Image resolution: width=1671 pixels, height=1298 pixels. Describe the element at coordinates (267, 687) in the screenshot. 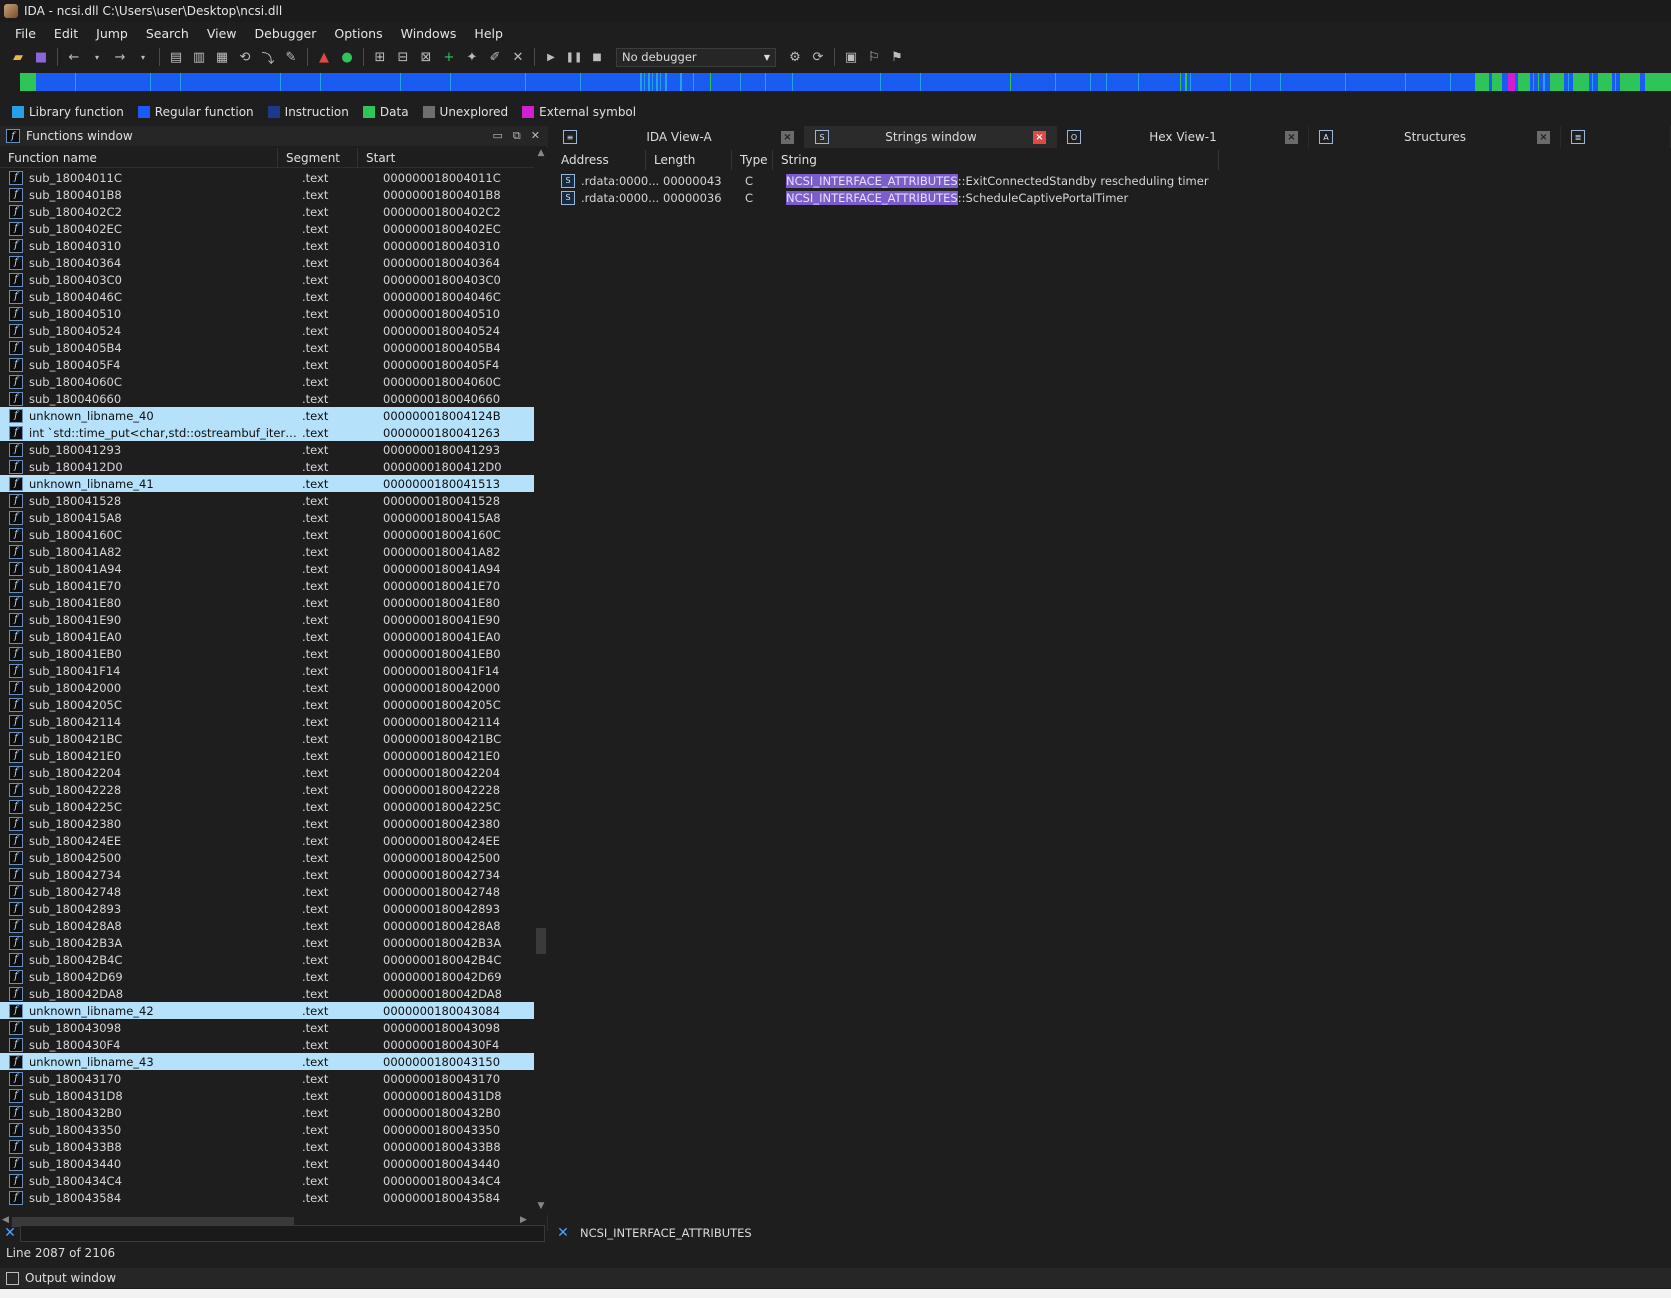

I see `function-row: f sub_180042000 .text 0000000180042000` at that location.